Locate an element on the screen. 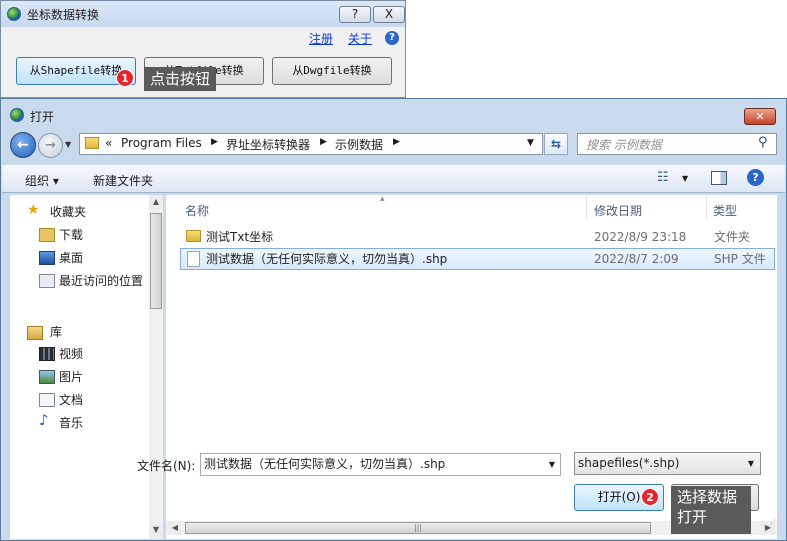  app-title: 坐标数据转换 is located at coordinates (63, 15).